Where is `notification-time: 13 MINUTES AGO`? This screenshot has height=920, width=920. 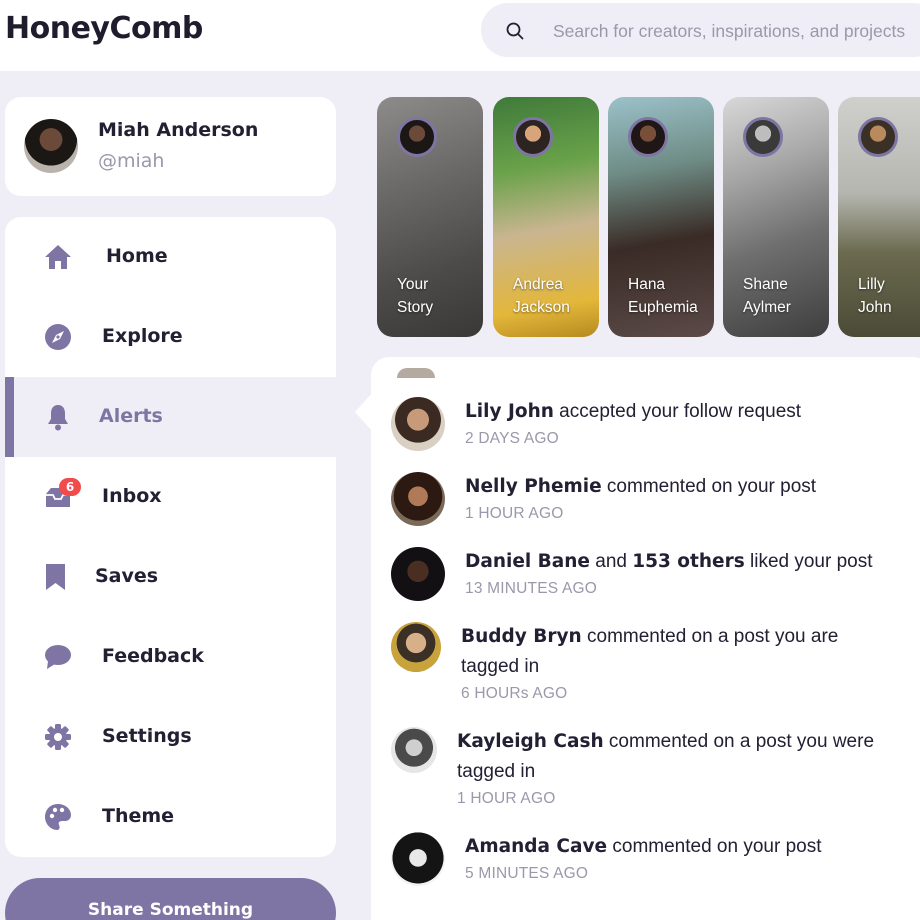 notification-time: 13 MINUTES AGO is located at coordinates (531, 588).